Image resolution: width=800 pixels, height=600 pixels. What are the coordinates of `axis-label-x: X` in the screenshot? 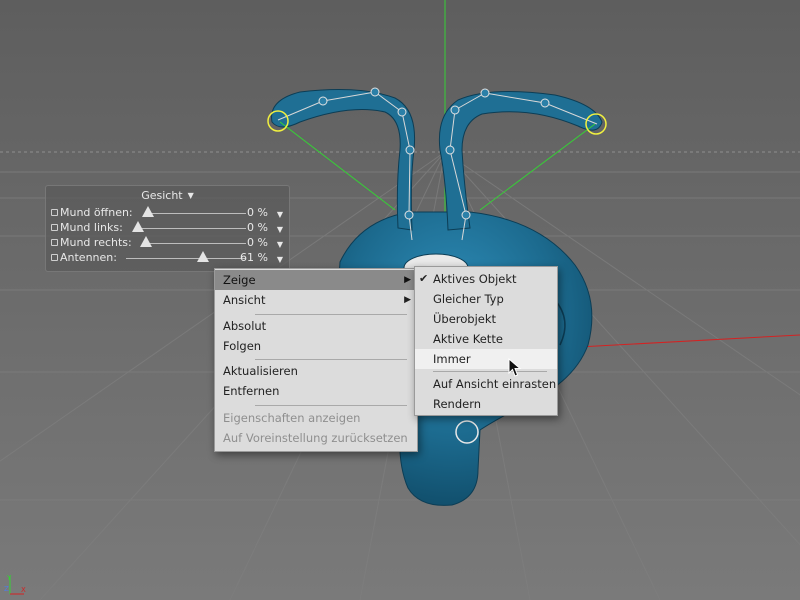 It's located at (23, 590).